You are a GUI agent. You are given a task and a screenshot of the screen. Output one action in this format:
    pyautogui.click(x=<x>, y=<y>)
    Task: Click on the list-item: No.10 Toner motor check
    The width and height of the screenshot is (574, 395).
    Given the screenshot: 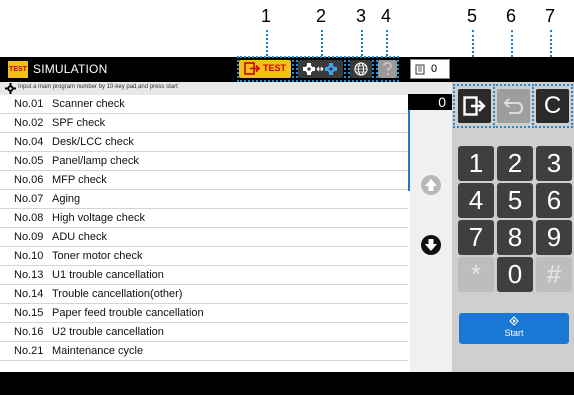 What is the action you would take?
    pyautogui.click(x=204, y=256)
    